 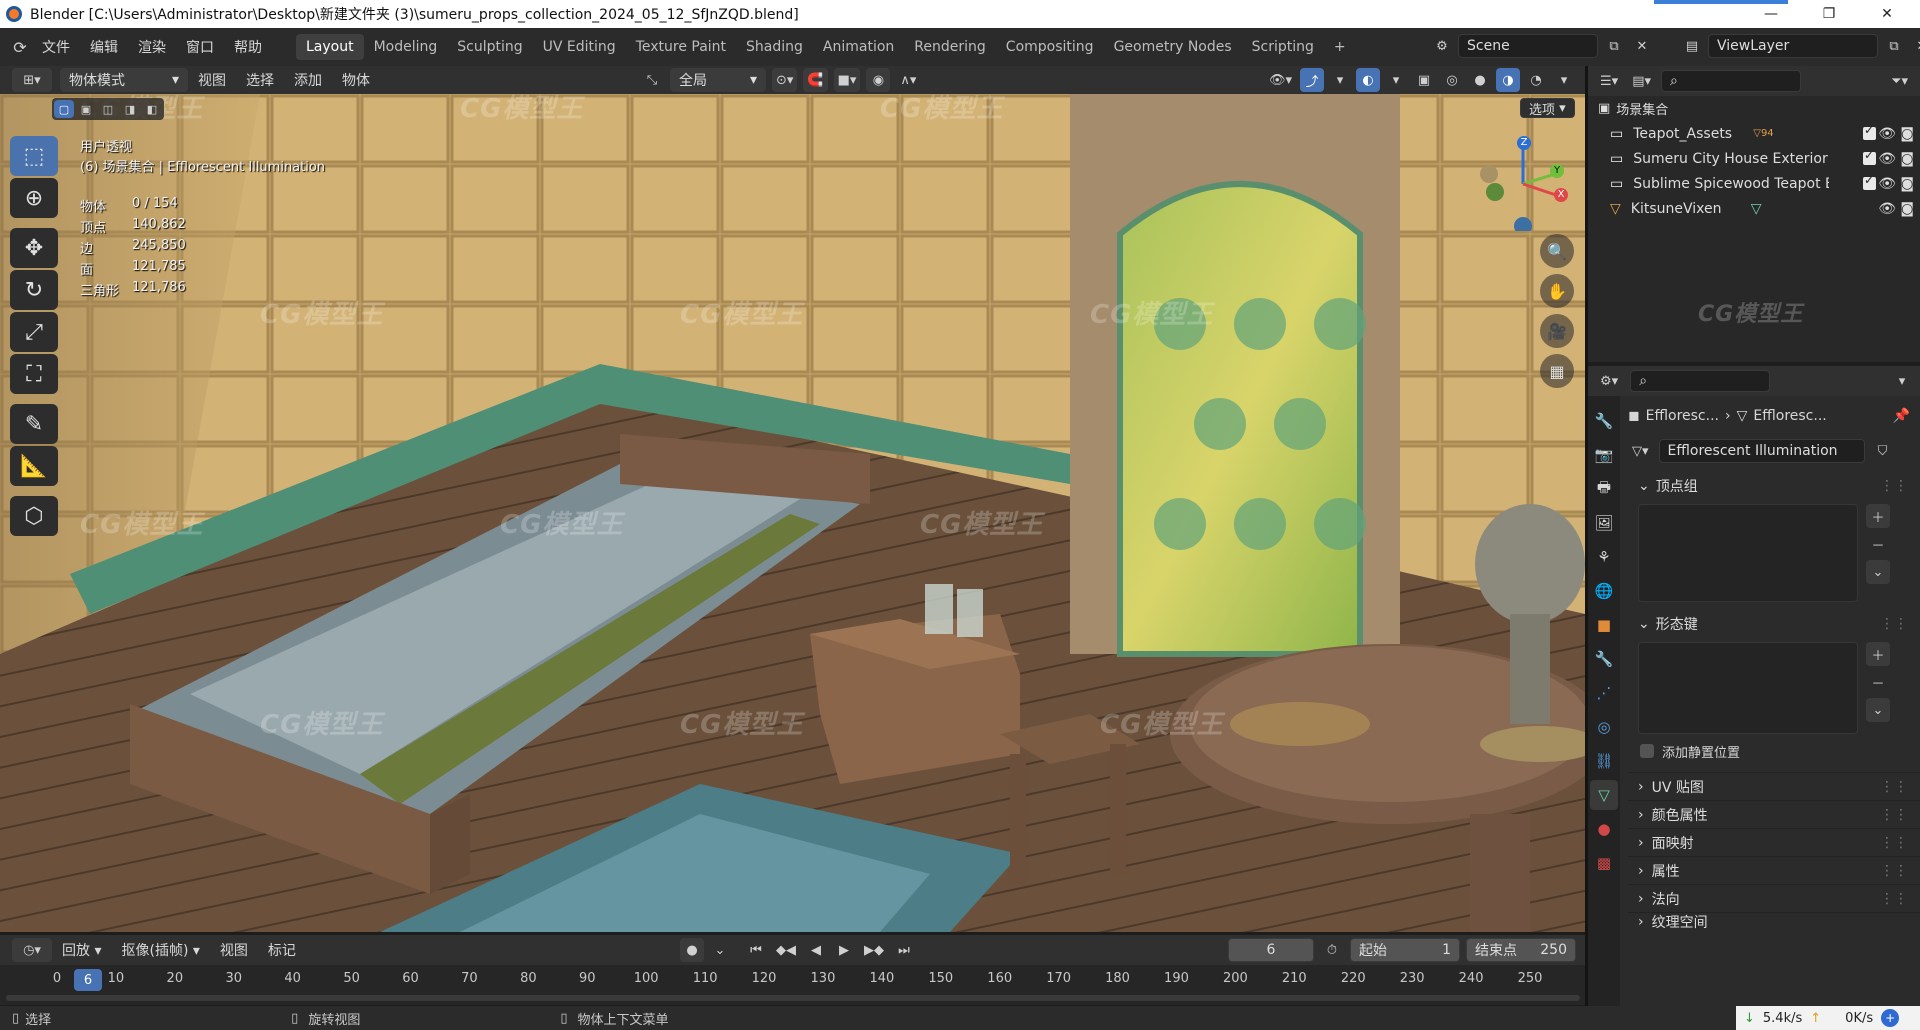 What do you see at coordinates (1424, 80) in the screenshot?
I see `xray-toggle-icon: ▣` at bounding box center [1424, 80].